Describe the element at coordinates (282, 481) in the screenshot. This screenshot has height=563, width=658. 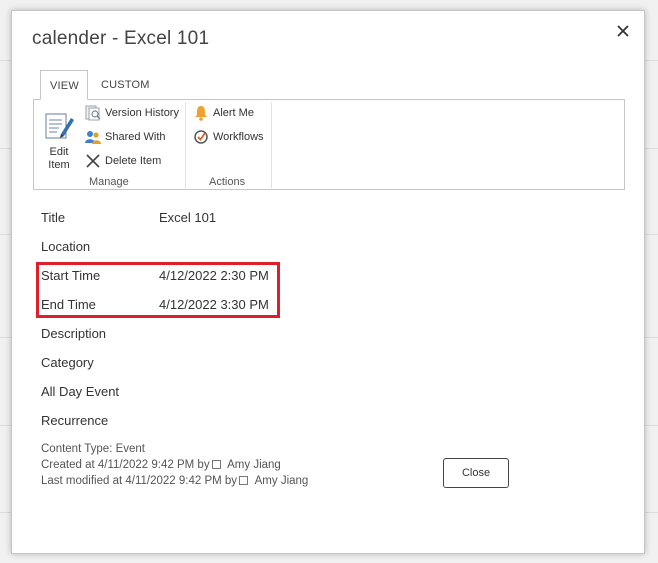
I see `modified-by-user: Amy Jiang` at that location.